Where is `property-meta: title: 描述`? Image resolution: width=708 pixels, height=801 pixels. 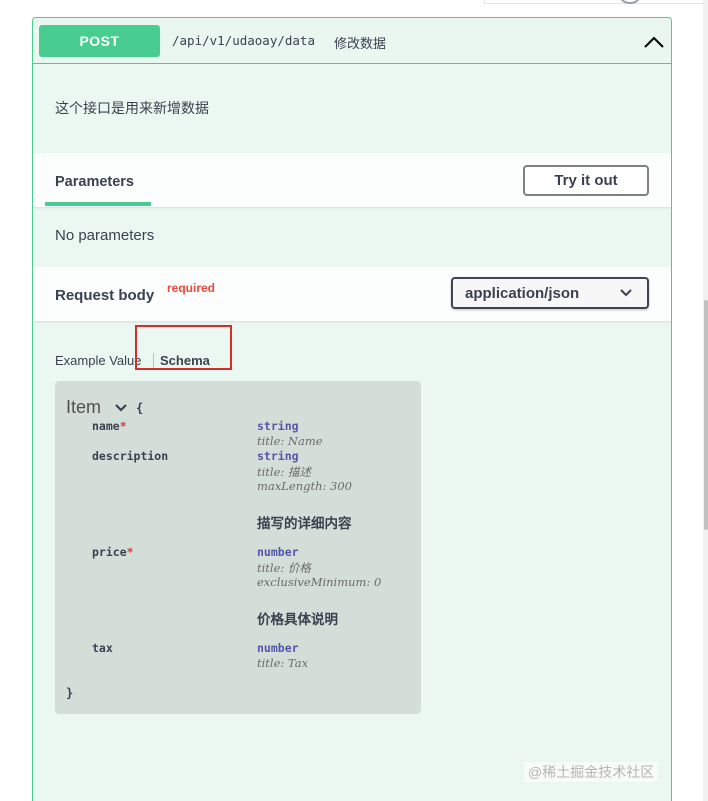
property-meta: title: 描述 is located at coordinates (284, 472).